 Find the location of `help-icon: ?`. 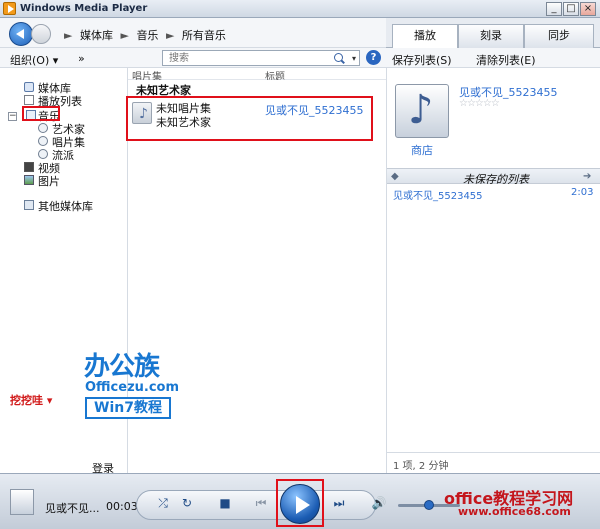

help-icon: ? is located at coordinates (373, 57).